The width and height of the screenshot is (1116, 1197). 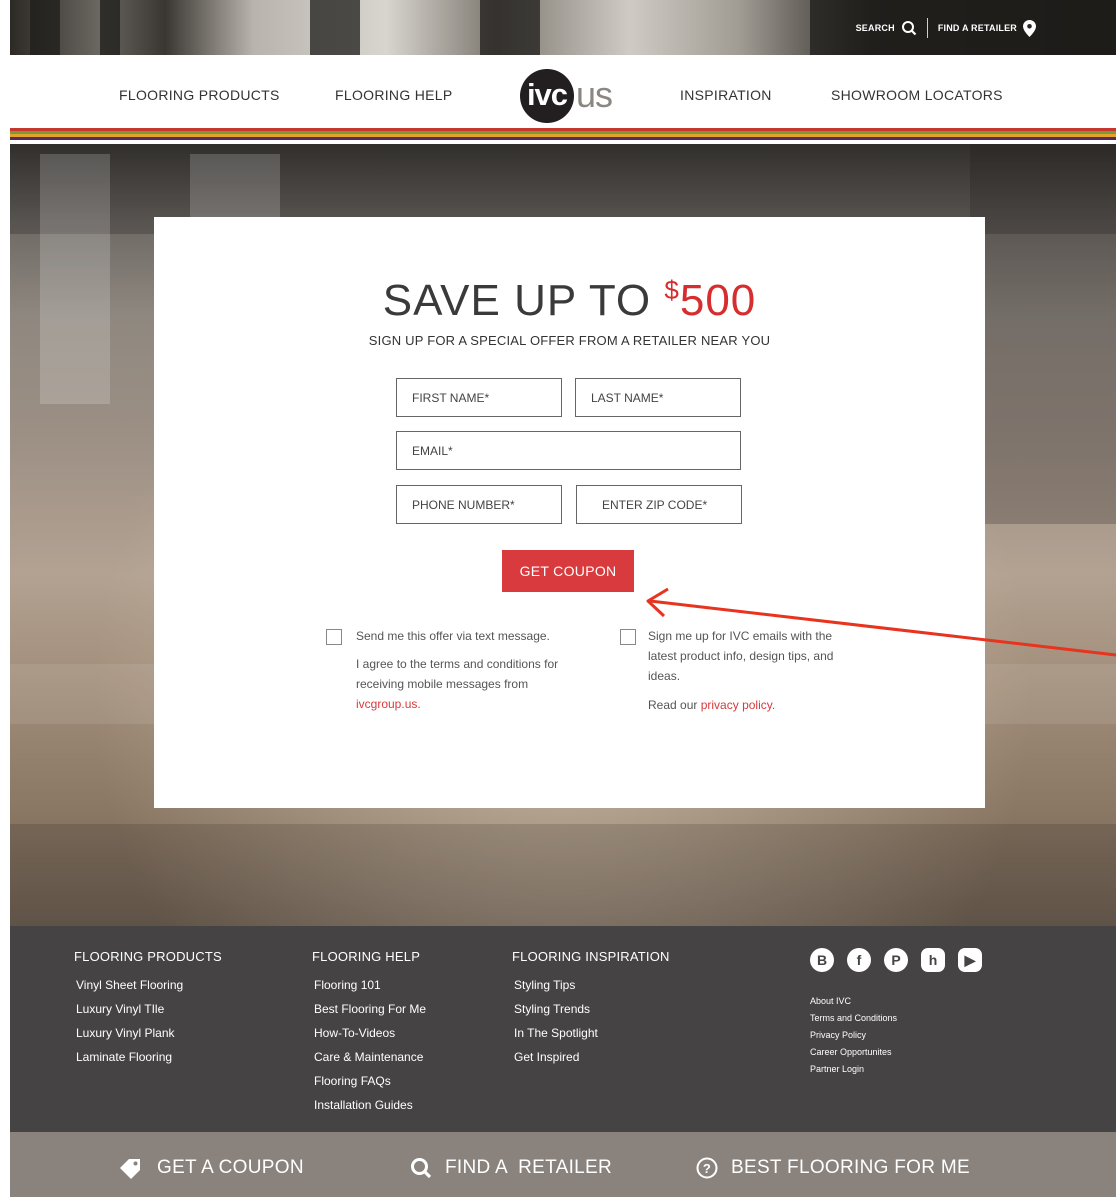 What do you see at coordinates (388, 704) in the screenshot?
I see `ivcgroup-link: ivcgroup.us.` at bounding box center [388, 704].